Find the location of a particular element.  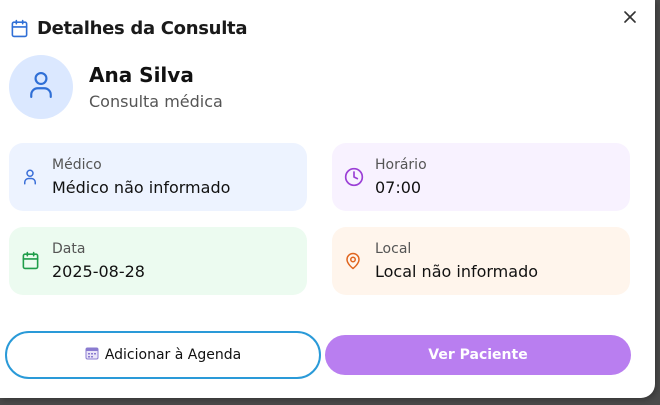

appointment-type: Consulta médica is located at coordinates (156, 101).